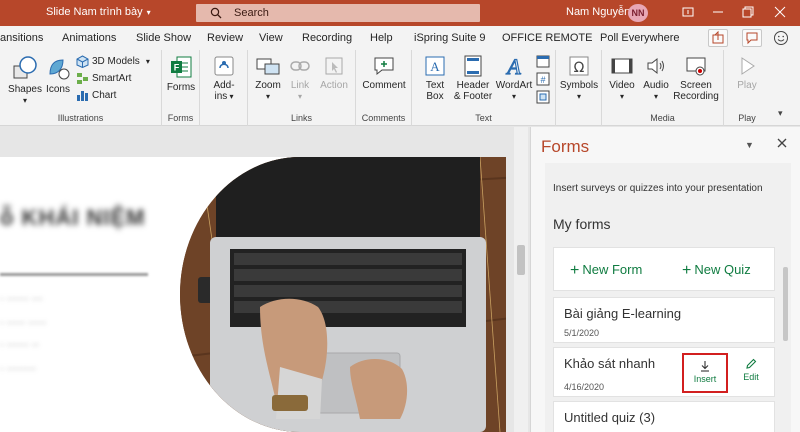 Image resolution: width=800 pixels, height=432 pixels. Describe the element at coordinates (163, 38) in the screenshot. I see `tab-slide-show: Slide Show` at that location.